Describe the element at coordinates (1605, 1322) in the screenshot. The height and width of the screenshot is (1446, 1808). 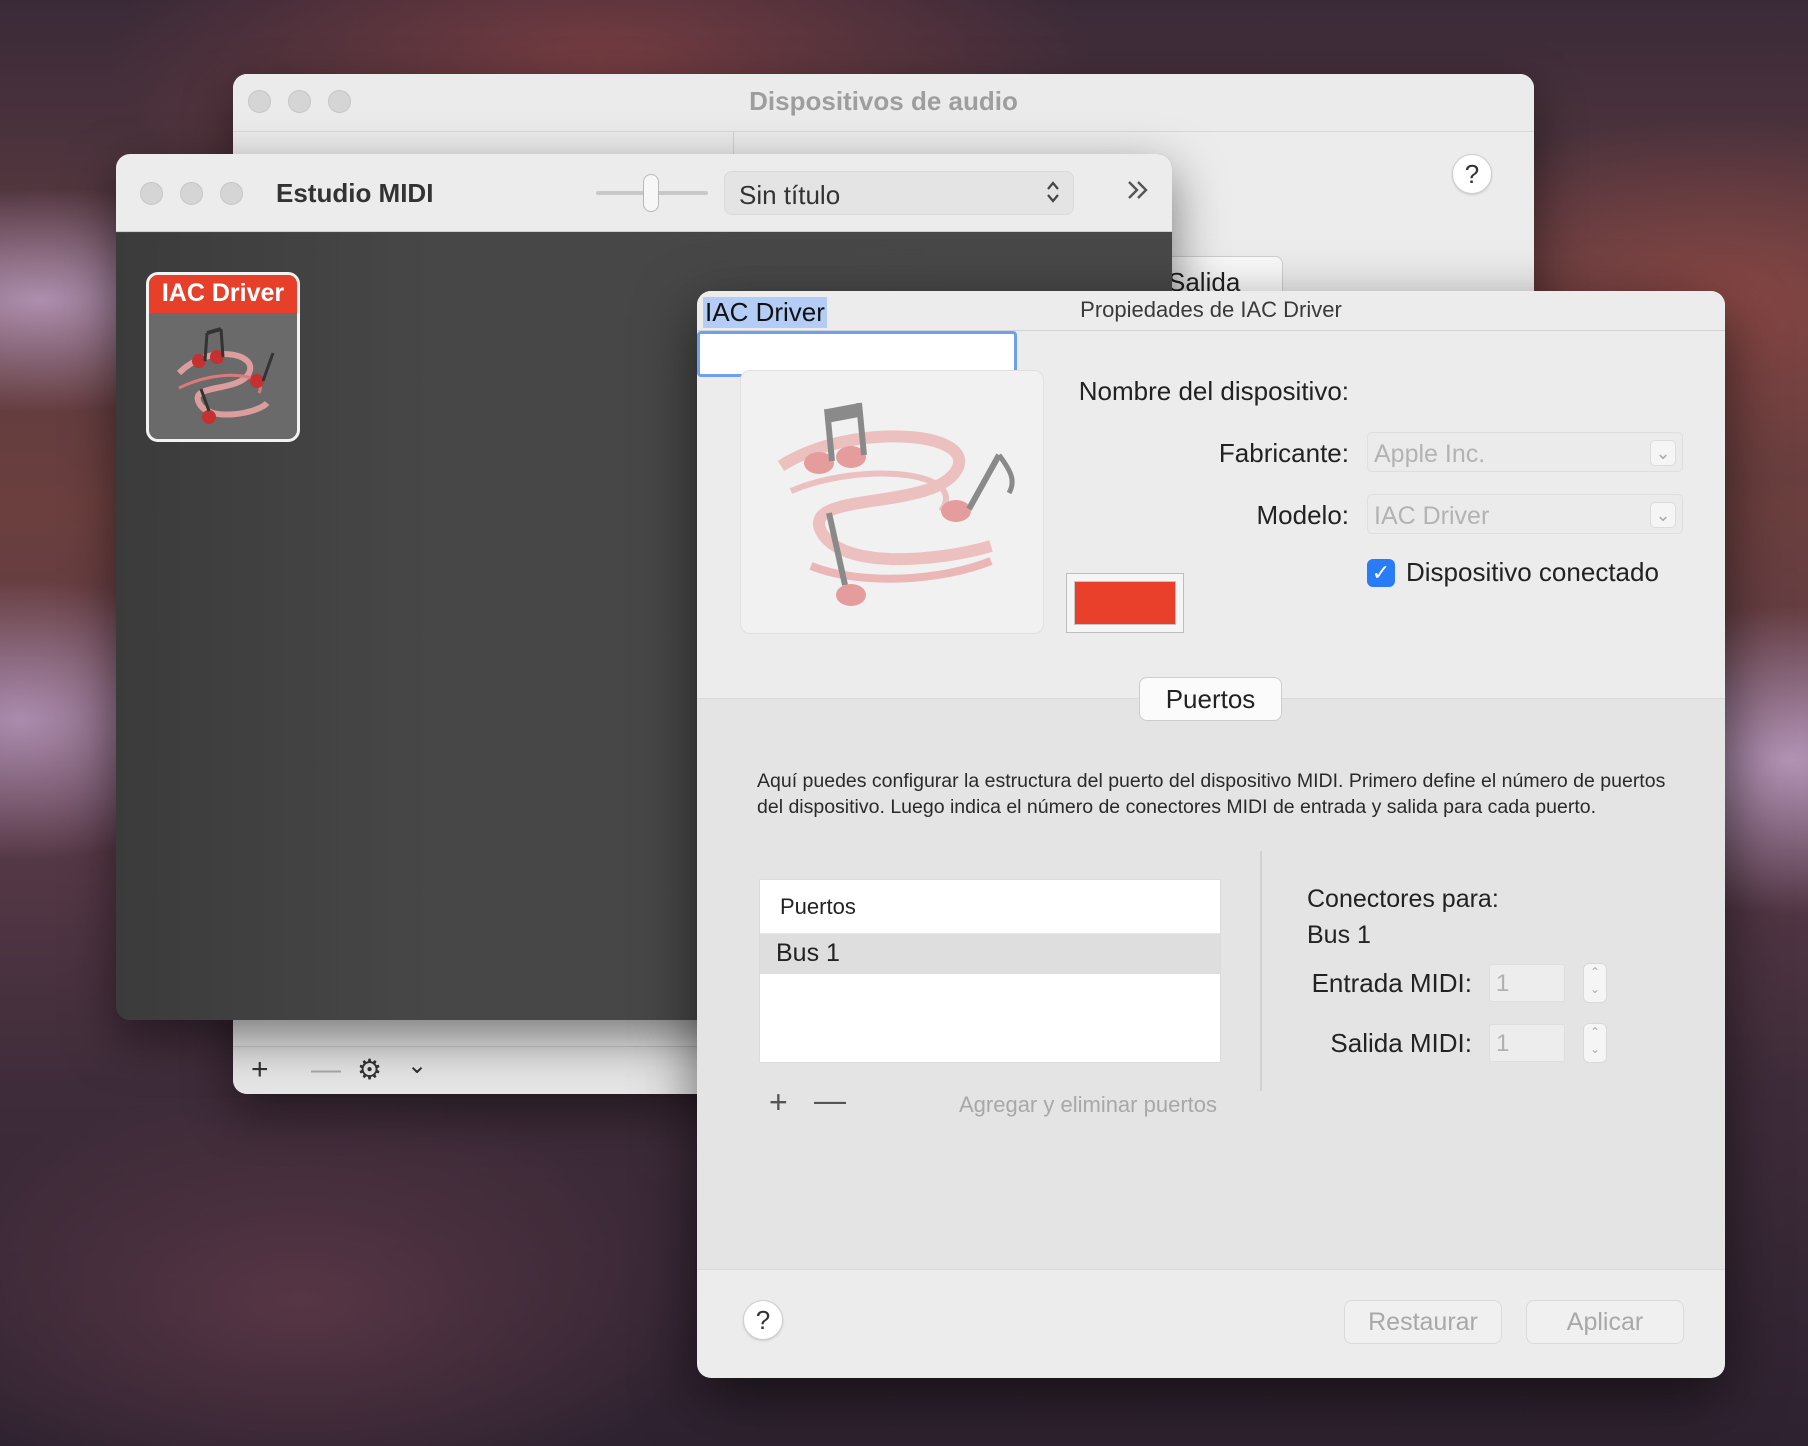
I see `apply-button: Aplicar` at that location.